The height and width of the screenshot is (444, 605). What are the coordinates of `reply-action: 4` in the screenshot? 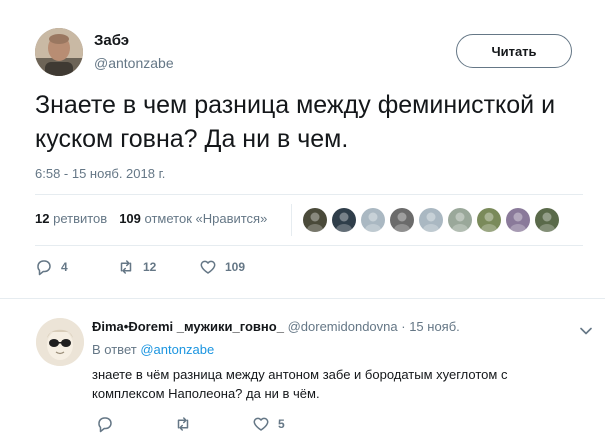 It's located at (76, 267).